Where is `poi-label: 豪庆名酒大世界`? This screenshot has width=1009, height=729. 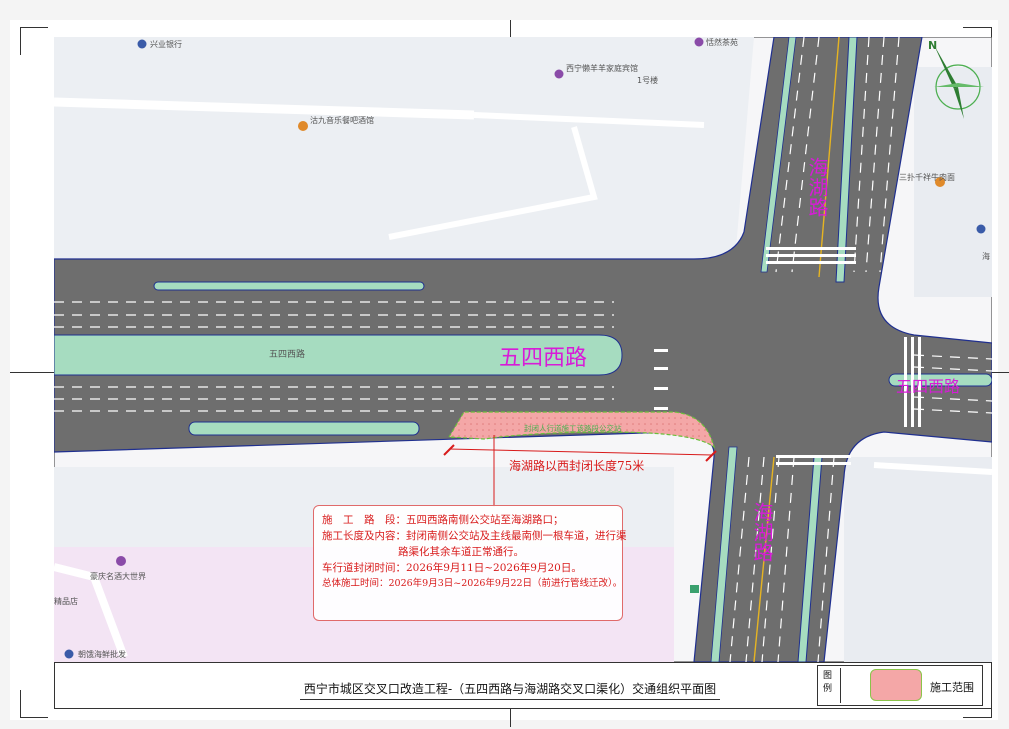 poi-label: 豪庆名酒大世界 is located at coordinates (118, 576).